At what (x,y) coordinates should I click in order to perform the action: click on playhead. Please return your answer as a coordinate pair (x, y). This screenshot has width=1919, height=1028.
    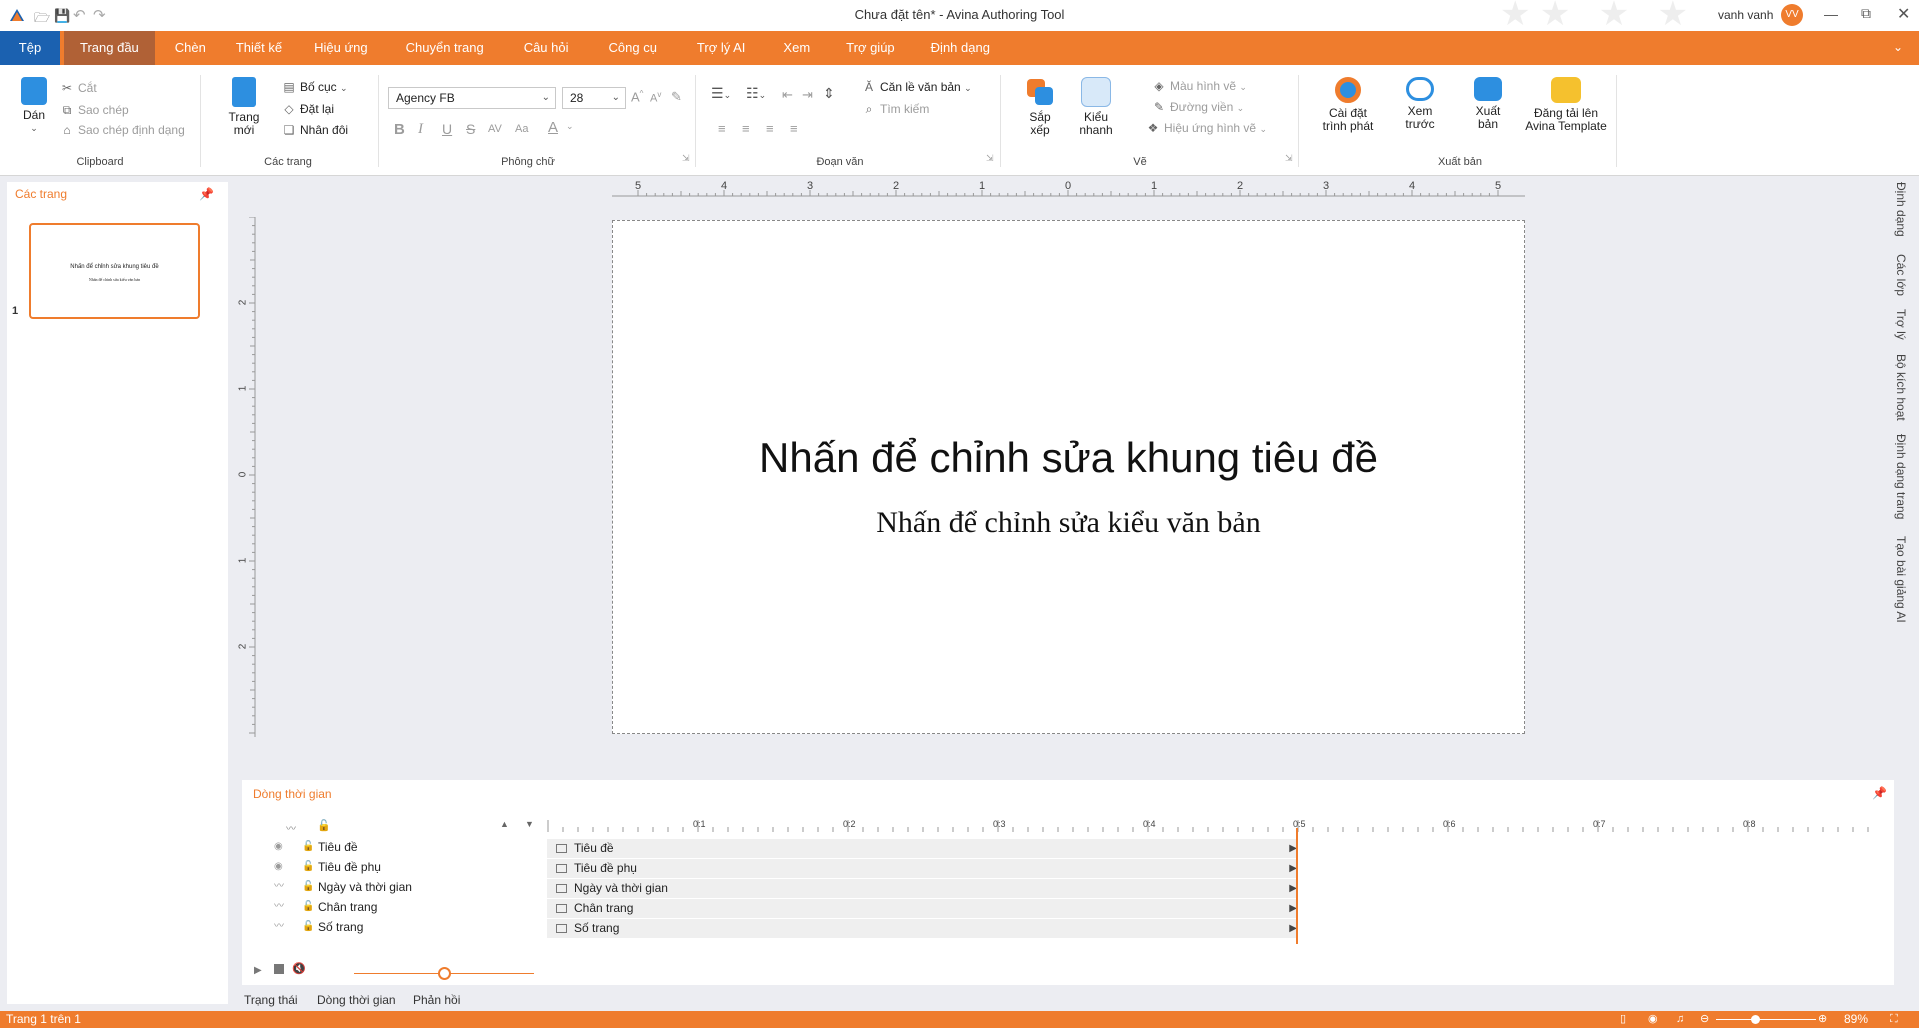
    Looking at the image, I should click on (1297, 886).